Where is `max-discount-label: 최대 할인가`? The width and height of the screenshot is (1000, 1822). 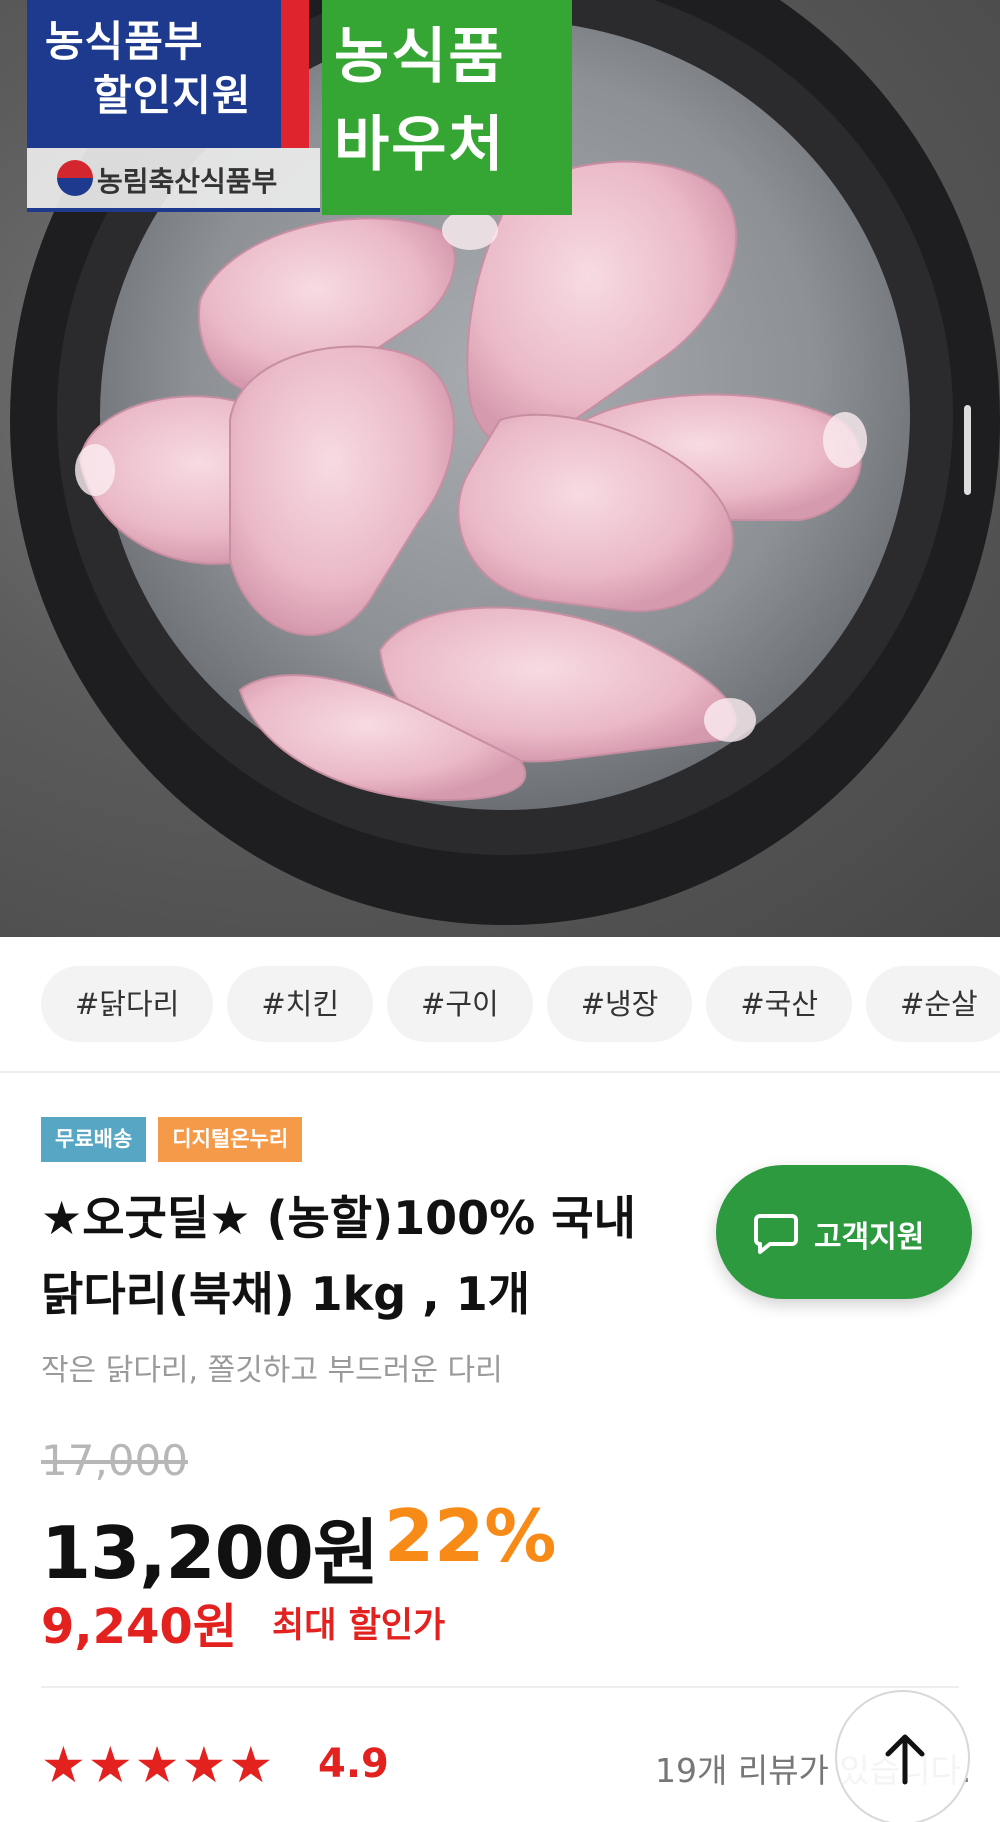
max-discount-label: 최대 할인가 is located at coordinates (359, 1626).